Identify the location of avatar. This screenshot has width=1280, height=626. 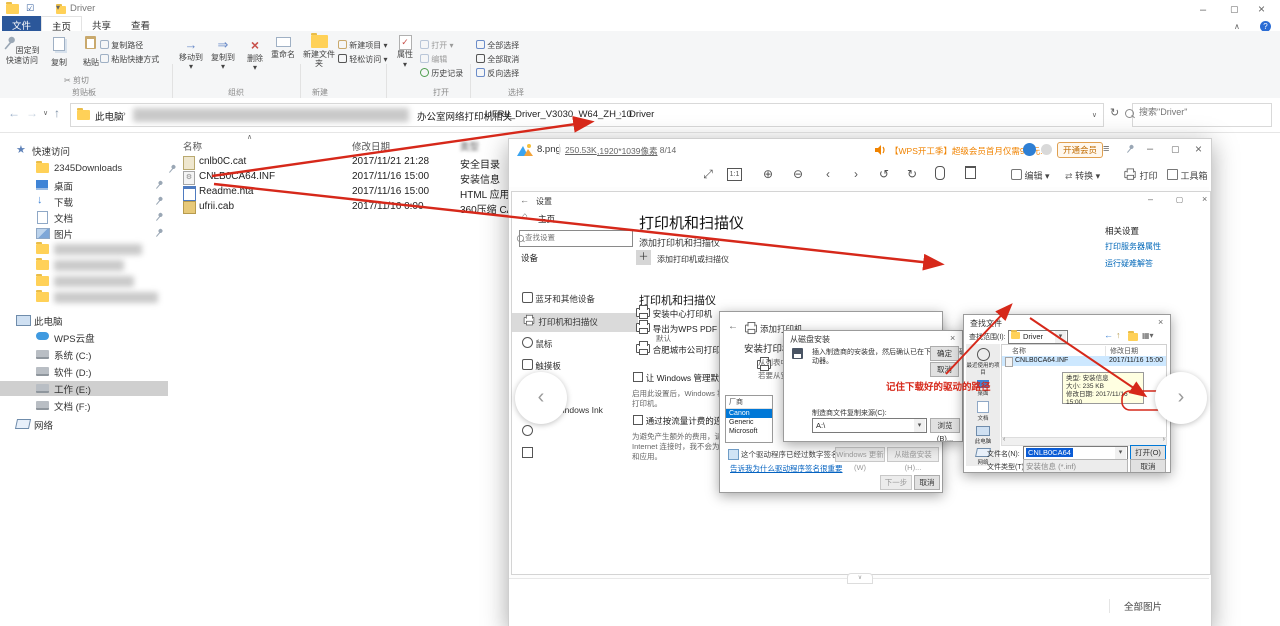
(1029, 149).